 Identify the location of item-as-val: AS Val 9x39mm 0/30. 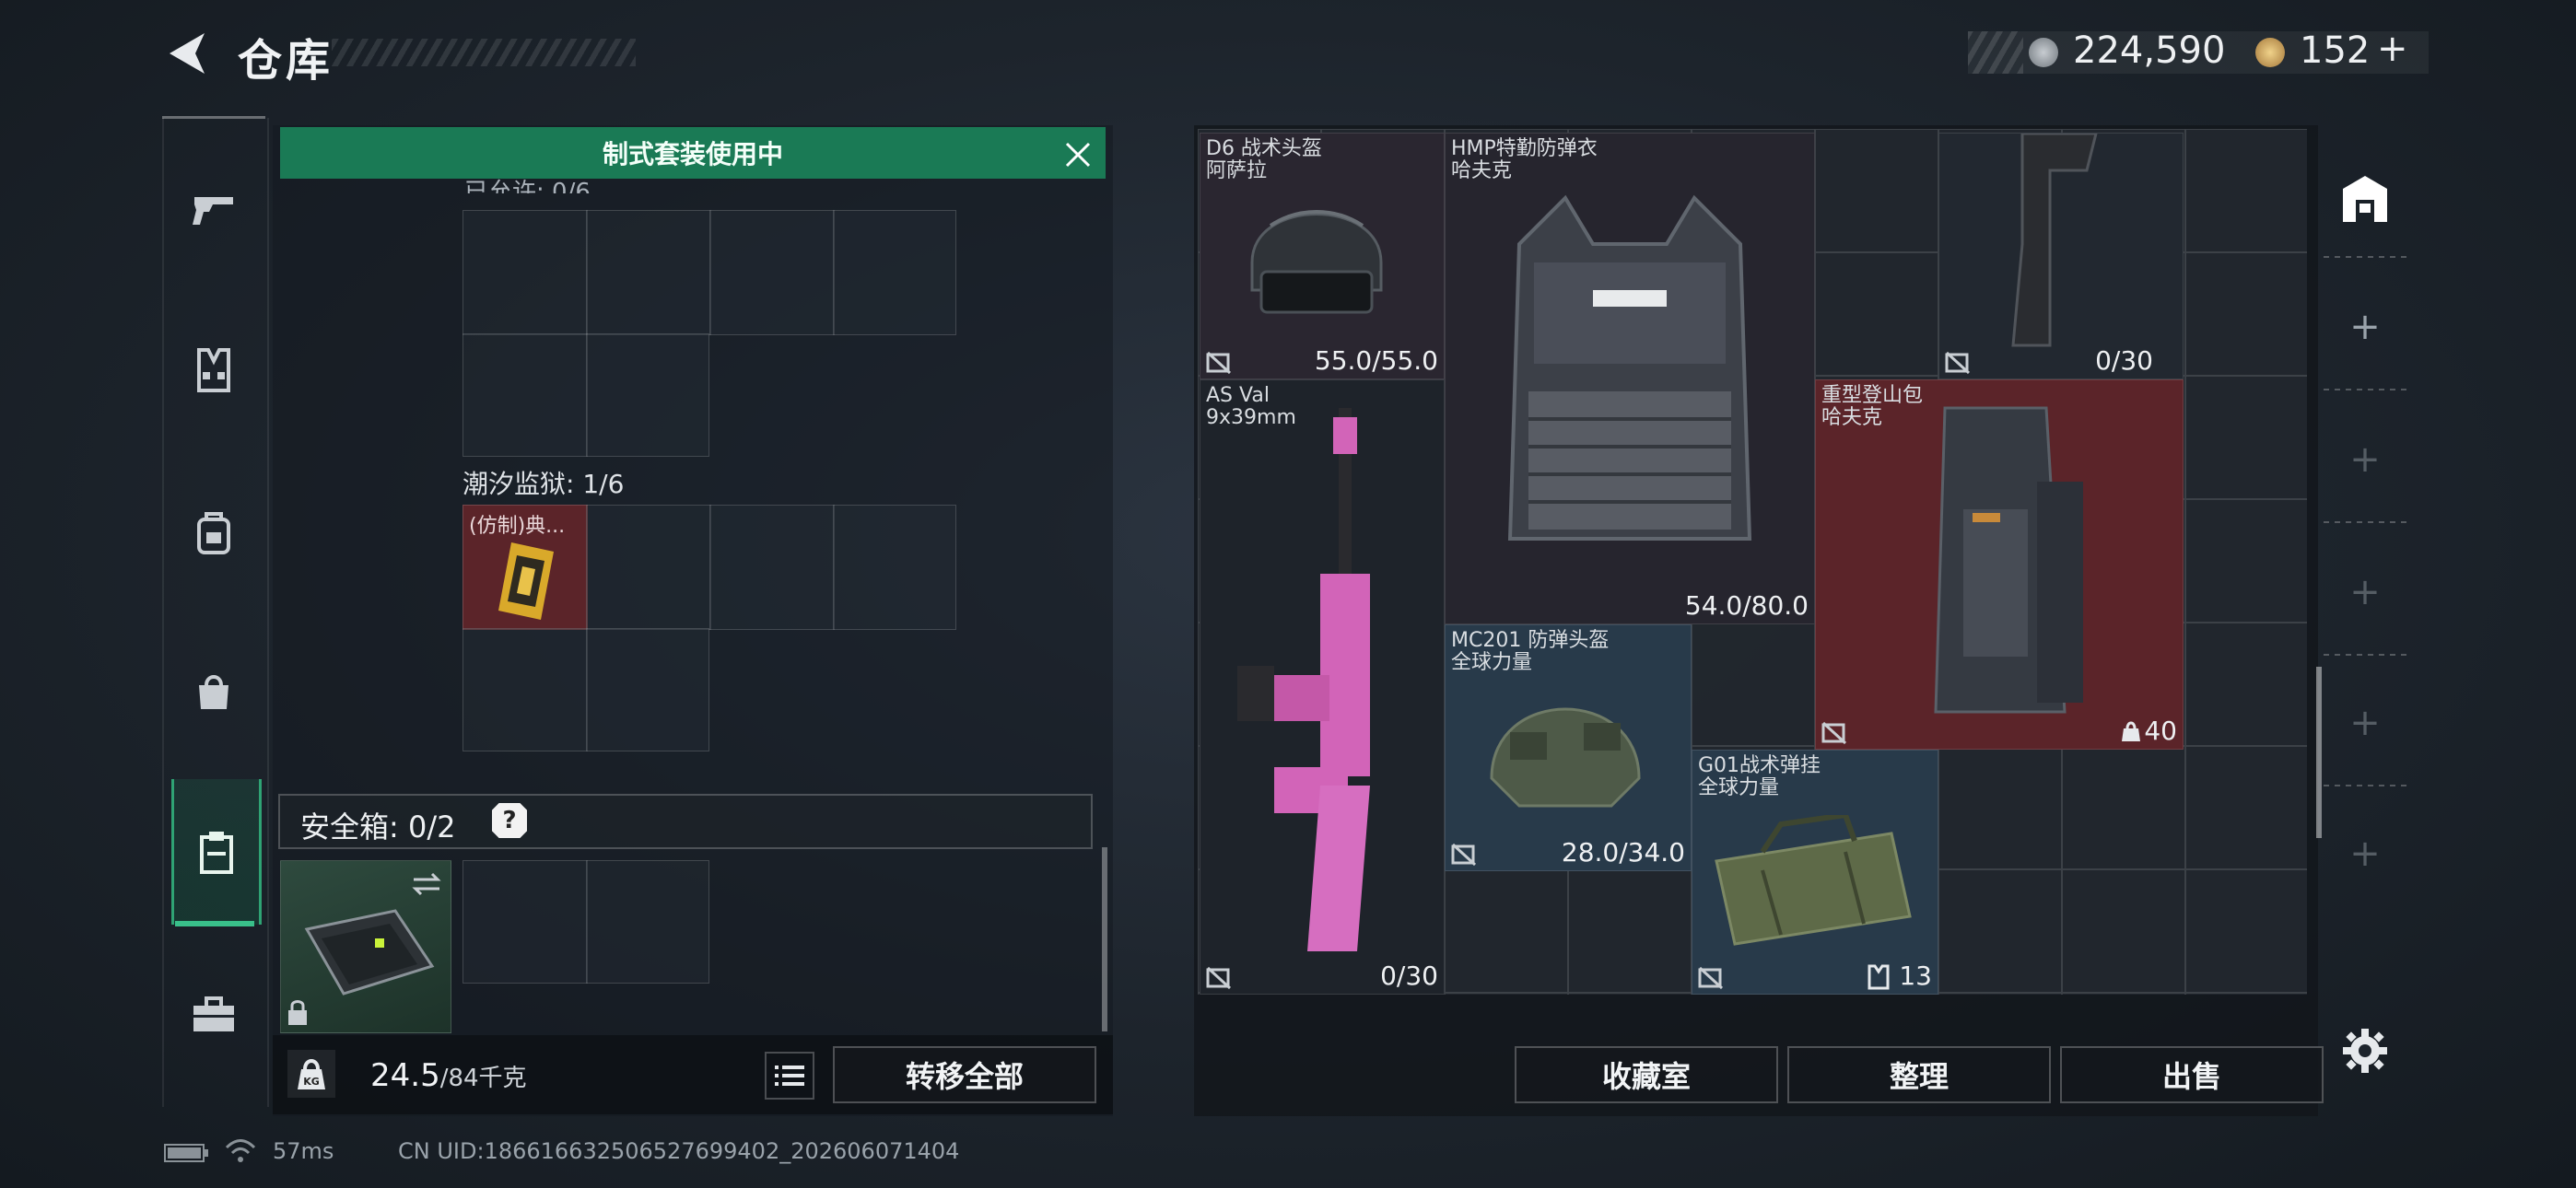
(1322, 687).